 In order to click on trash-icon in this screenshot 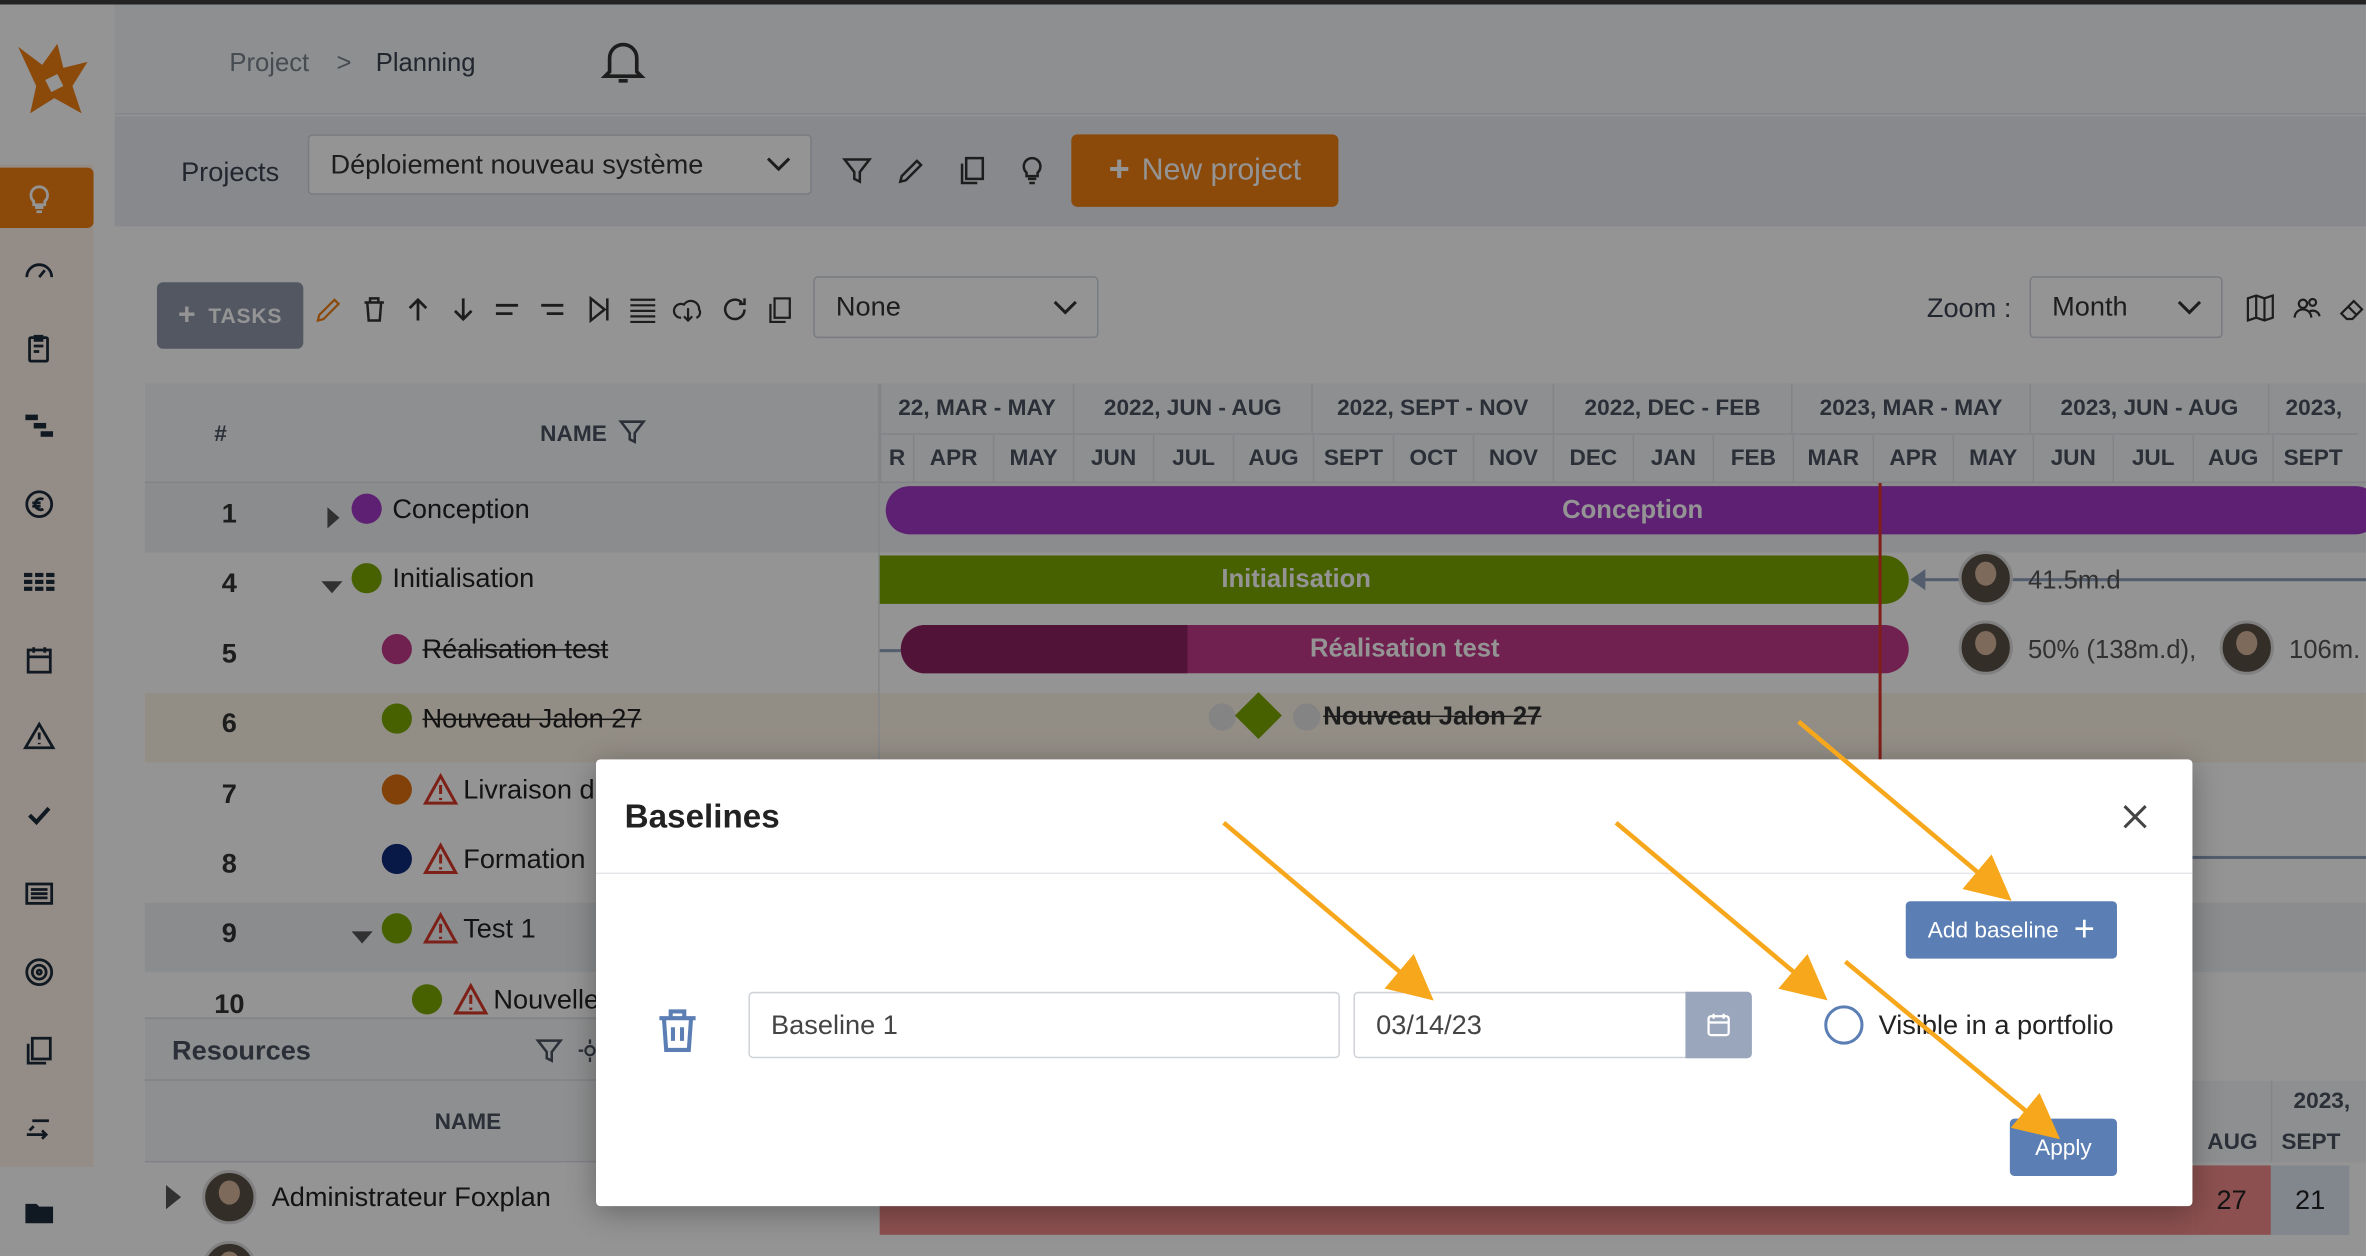, I will do `click(677, 1029)`.